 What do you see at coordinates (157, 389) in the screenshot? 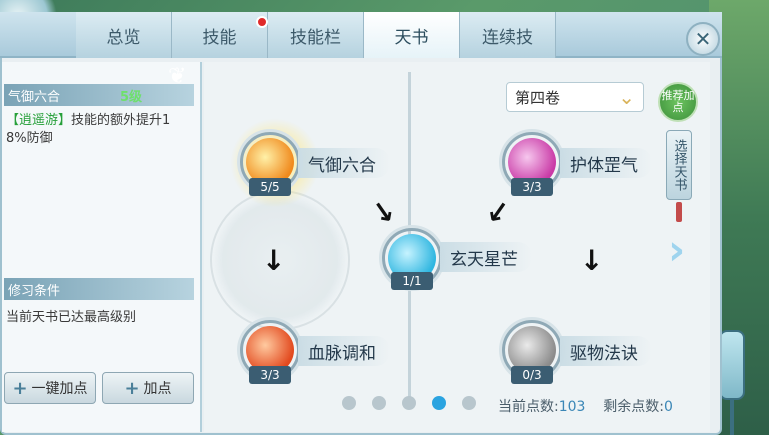
I see `add-point-label: 加点` at bounding box center [157, 389].